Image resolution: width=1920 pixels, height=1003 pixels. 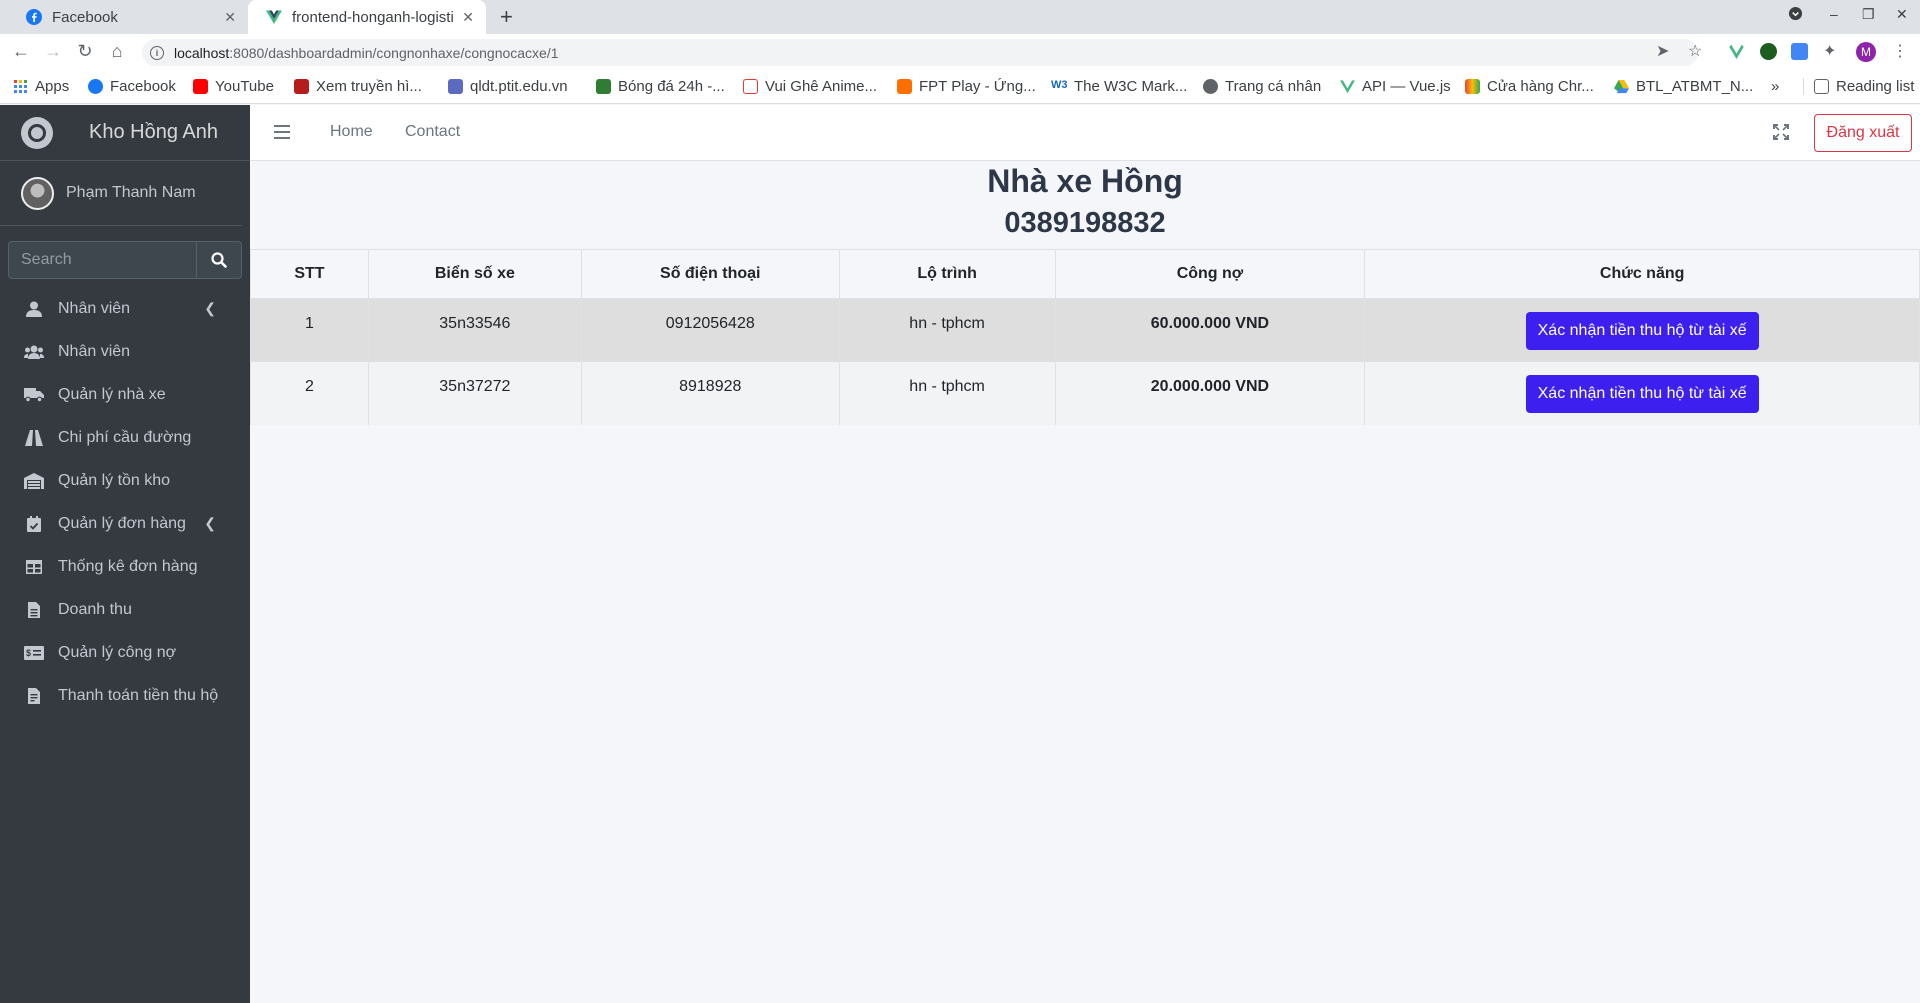 I want to click on brand-logo-icon, so click(x=37, y=132).